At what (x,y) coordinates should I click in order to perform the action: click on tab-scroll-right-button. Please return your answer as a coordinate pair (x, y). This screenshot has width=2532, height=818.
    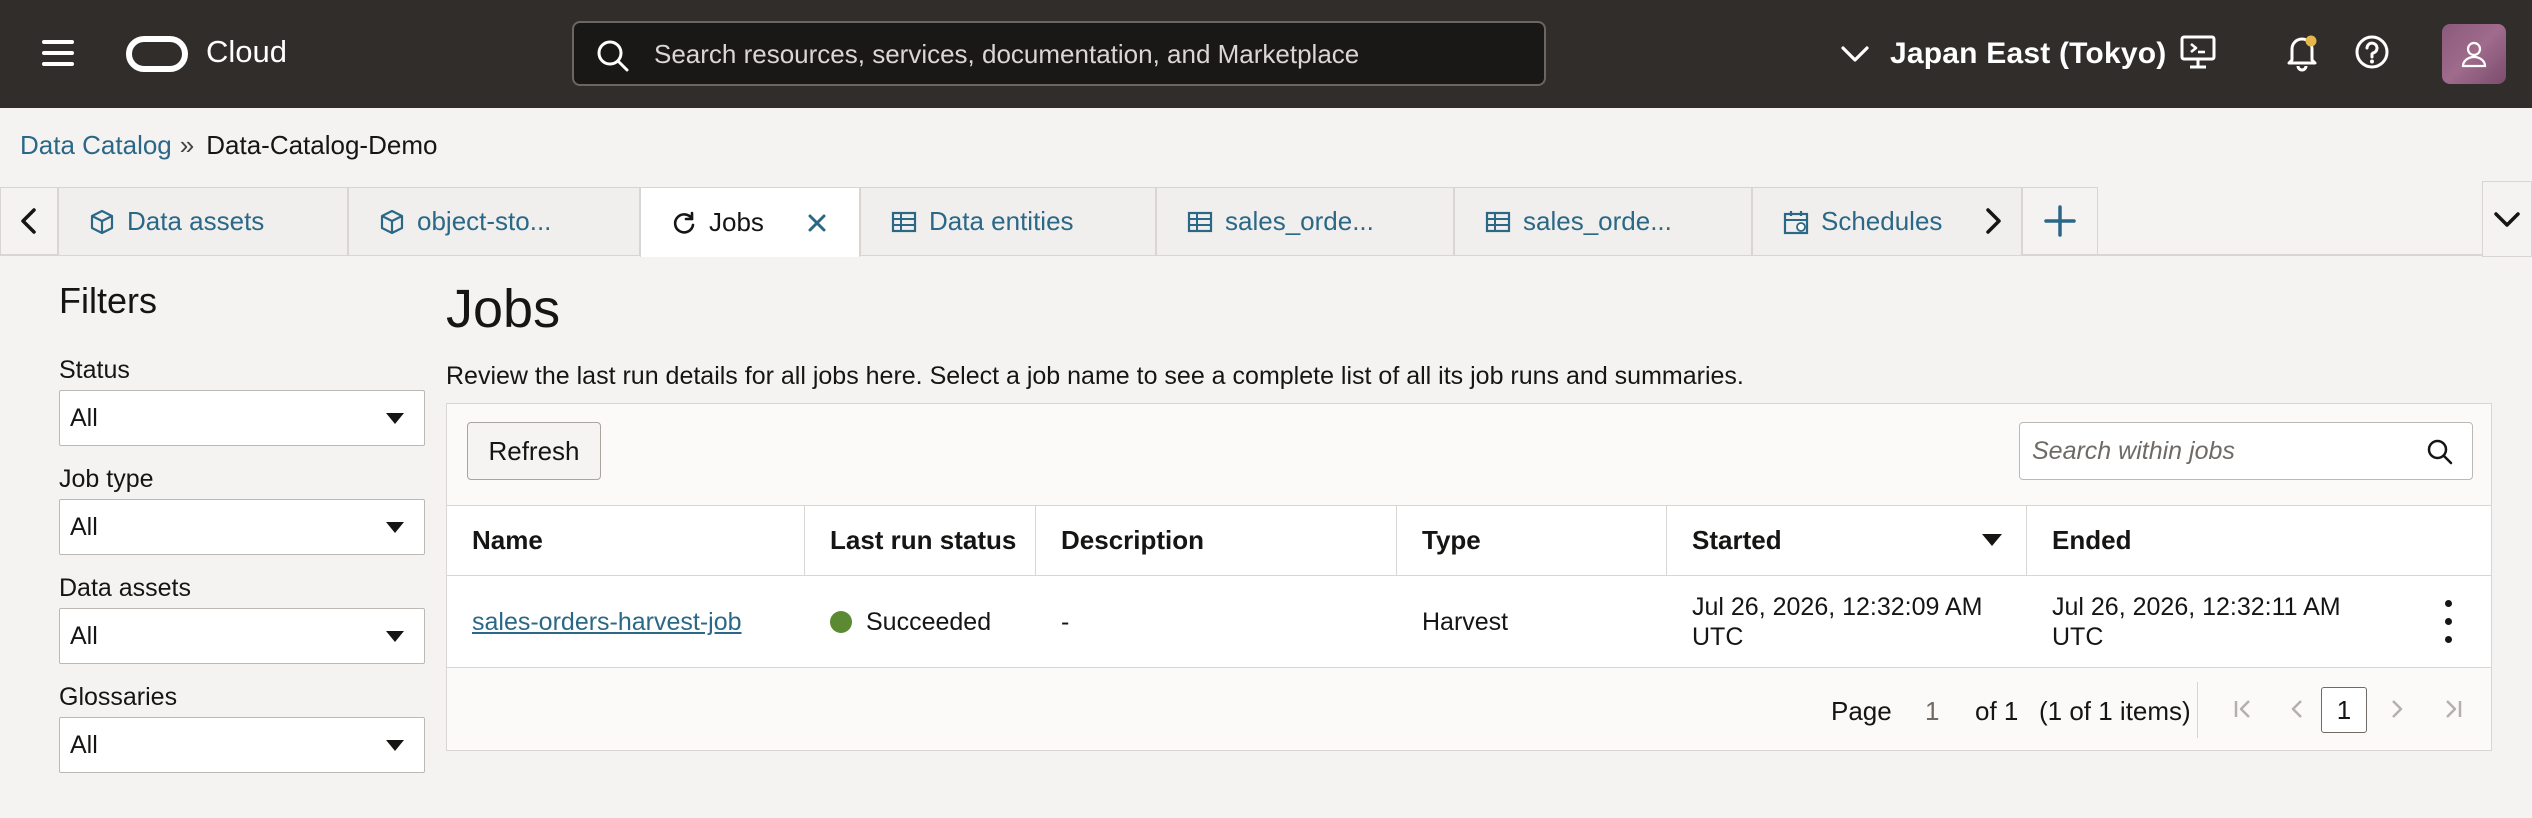
    Looking at the image, I should click on (1993, 221).